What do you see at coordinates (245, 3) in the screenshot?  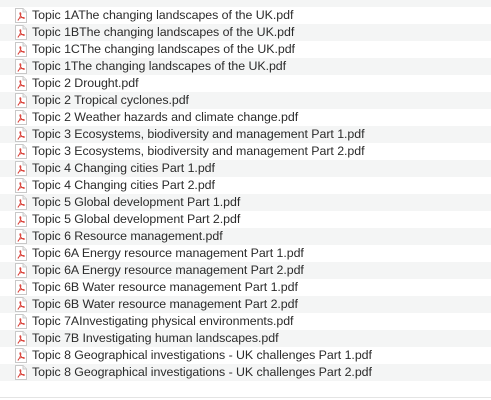 I see `list-top-row` at bounding box center [245, 3].